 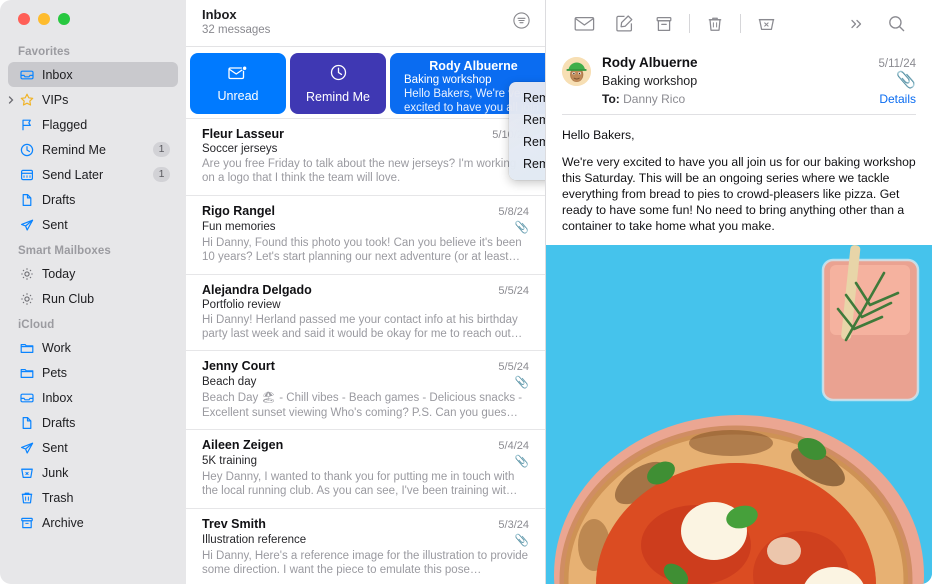 I want to click on sidebar-item-today: Today, so click(x=93, y=273).